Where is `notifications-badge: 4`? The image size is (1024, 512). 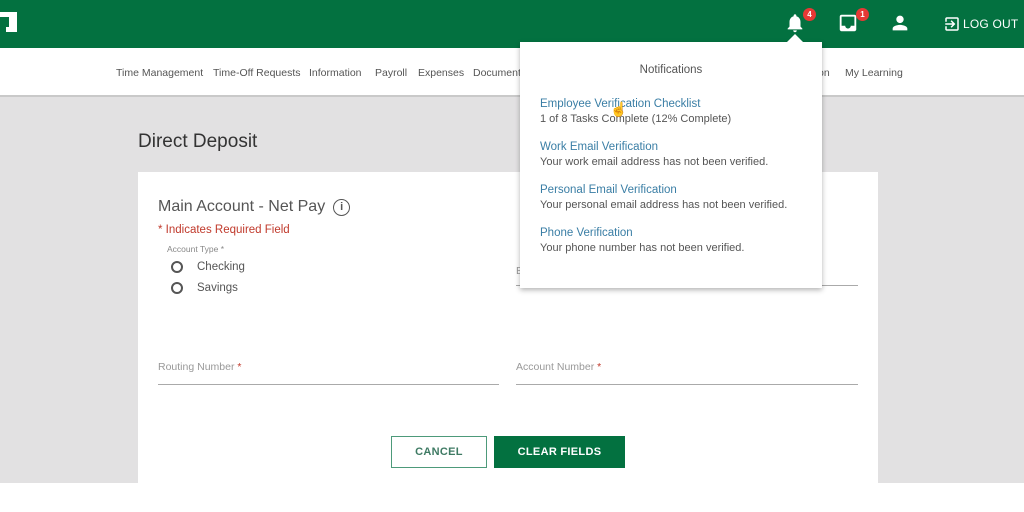 notifications-badge: 4 is located at coordinates (809, 14).